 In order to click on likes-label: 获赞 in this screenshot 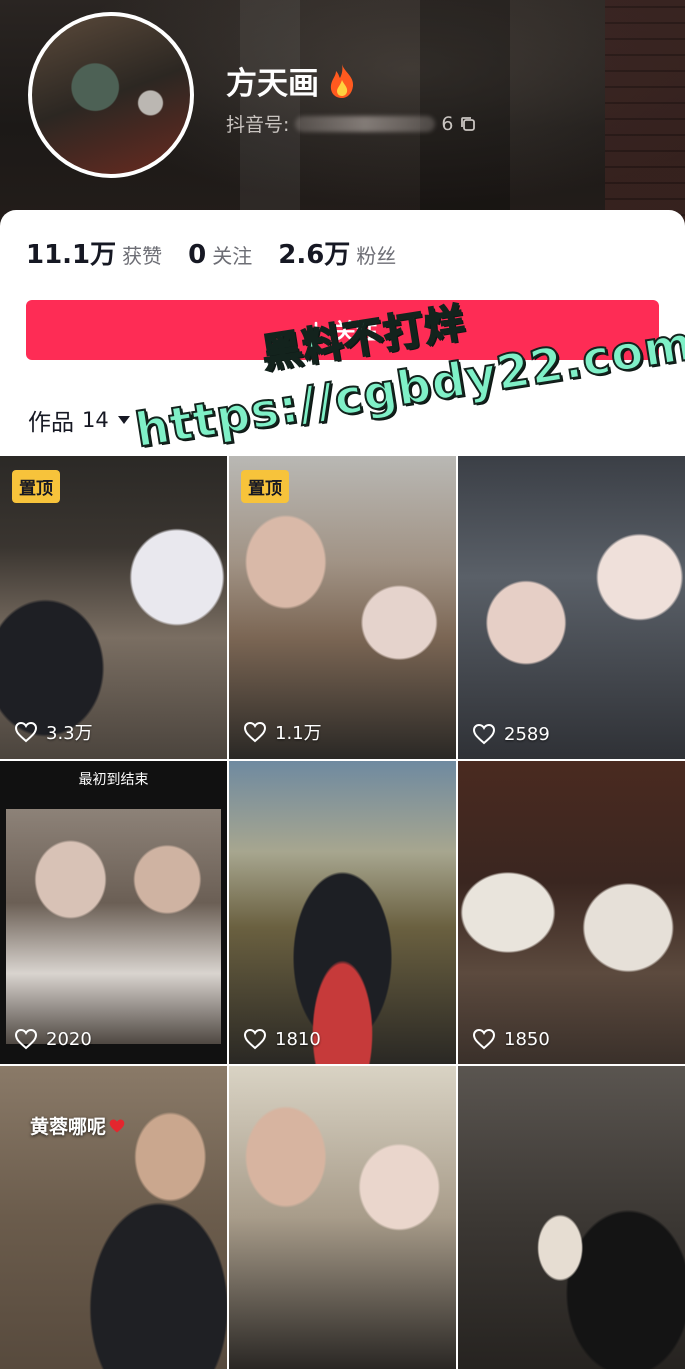, I will do `click(142, 256)`.